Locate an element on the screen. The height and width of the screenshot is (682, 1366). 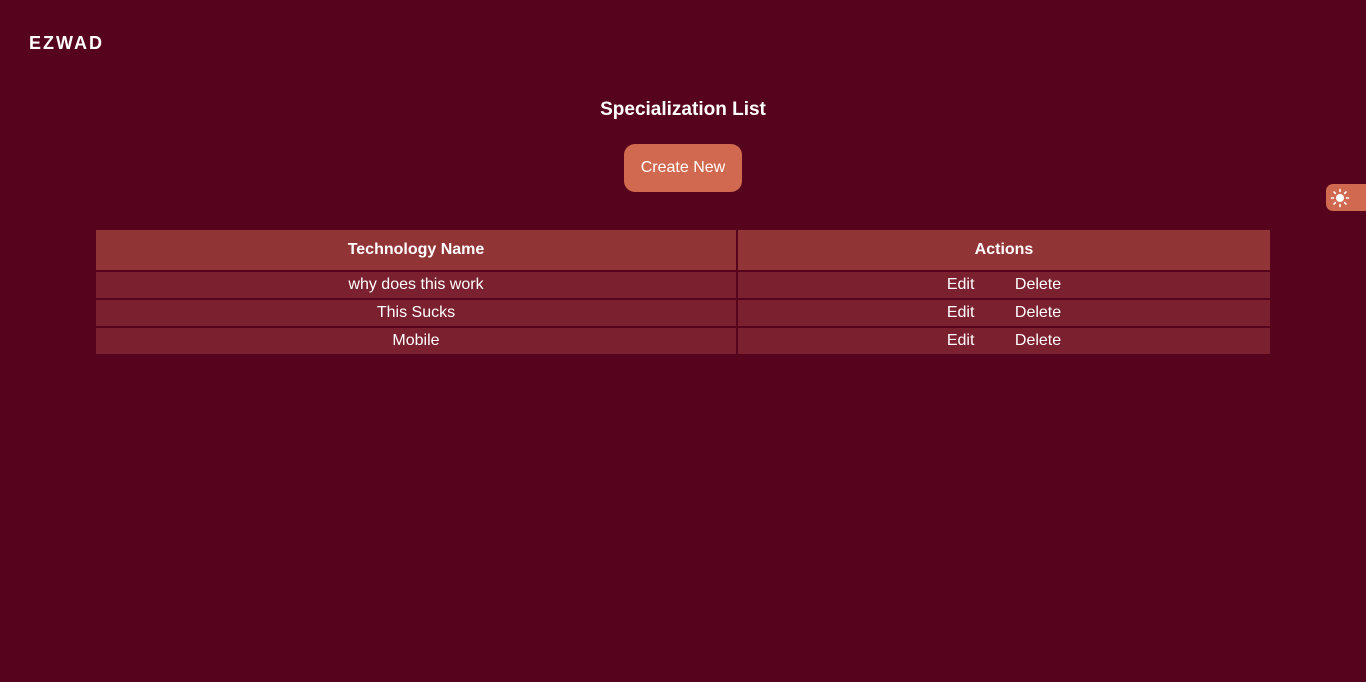
technology-name-cell: why does this work is located at coordinates (417, 286).